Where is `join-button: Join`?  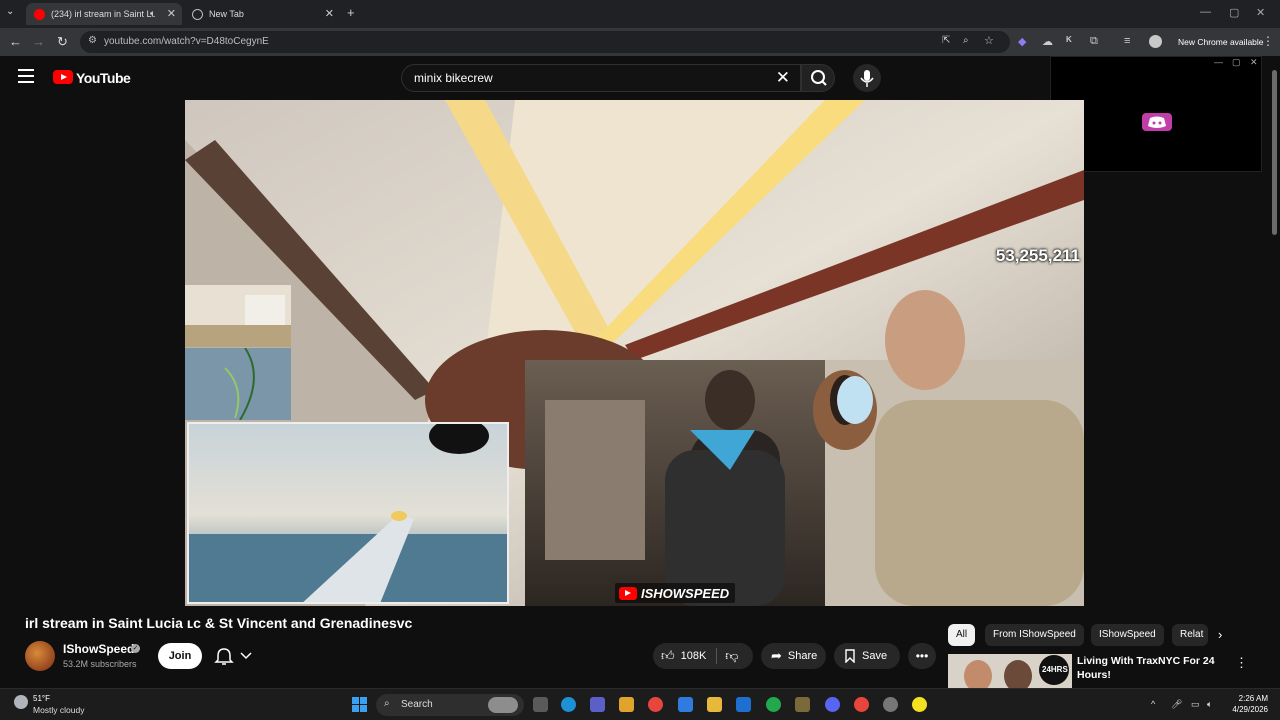 join-button: Join is located at coordinates (180, 656).